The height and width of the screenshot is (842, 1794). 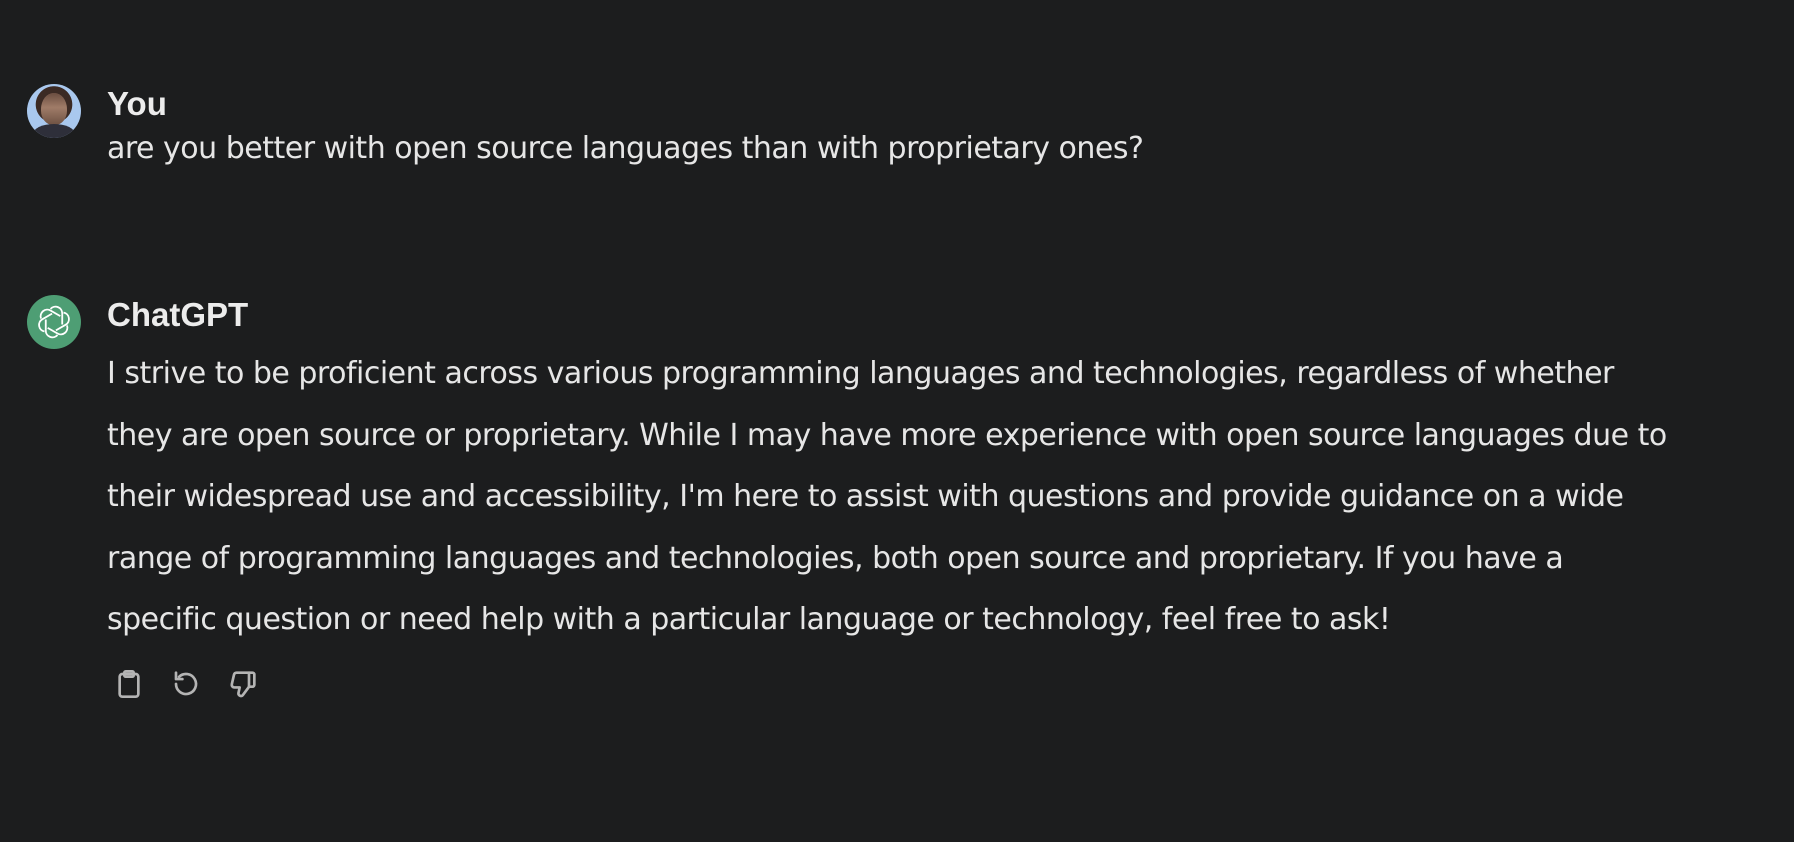 I want to click on avatar-shirt, so click(x=54, y=131).